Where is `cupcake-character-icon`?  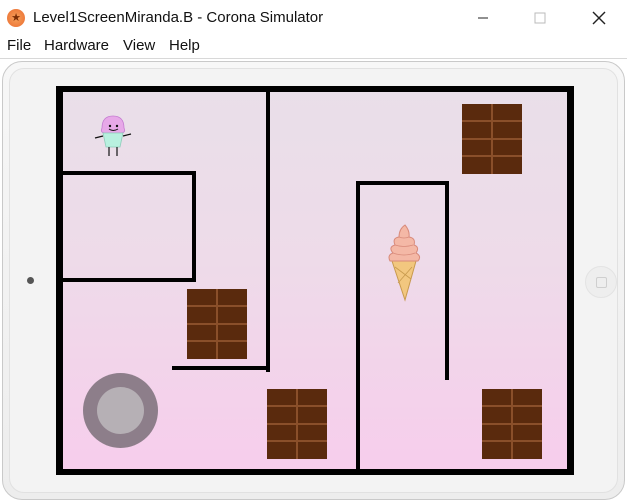
cupcake-character-icon is located at coordinates (113, 139).